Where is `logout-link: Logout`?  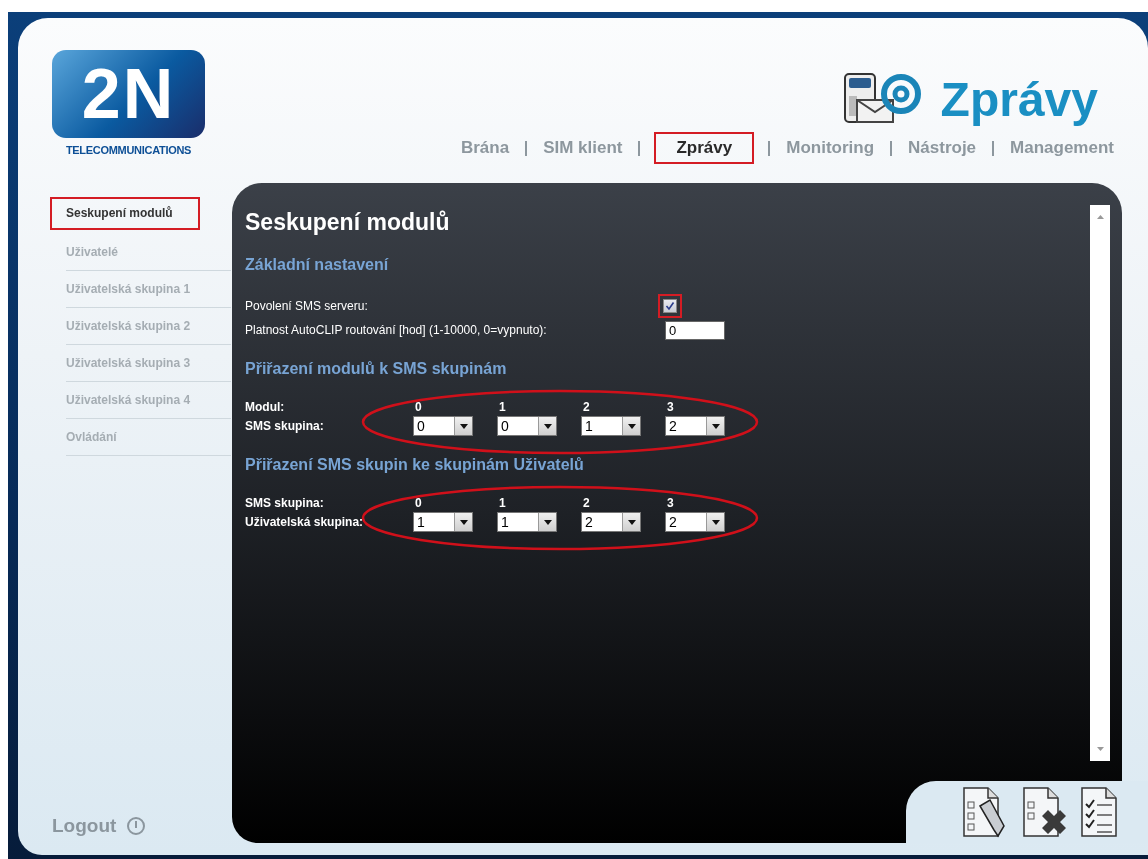 logout-link: Logout is located at coordinates (84, 826).